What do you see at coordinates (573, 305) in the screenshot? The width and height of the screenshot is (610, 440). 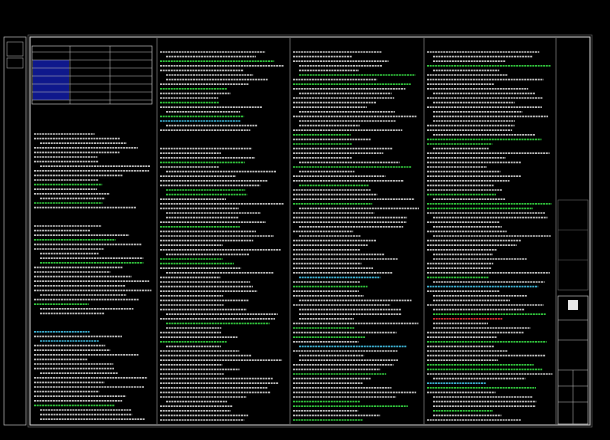 I see `company-logo` at bounding box center [573, 305].